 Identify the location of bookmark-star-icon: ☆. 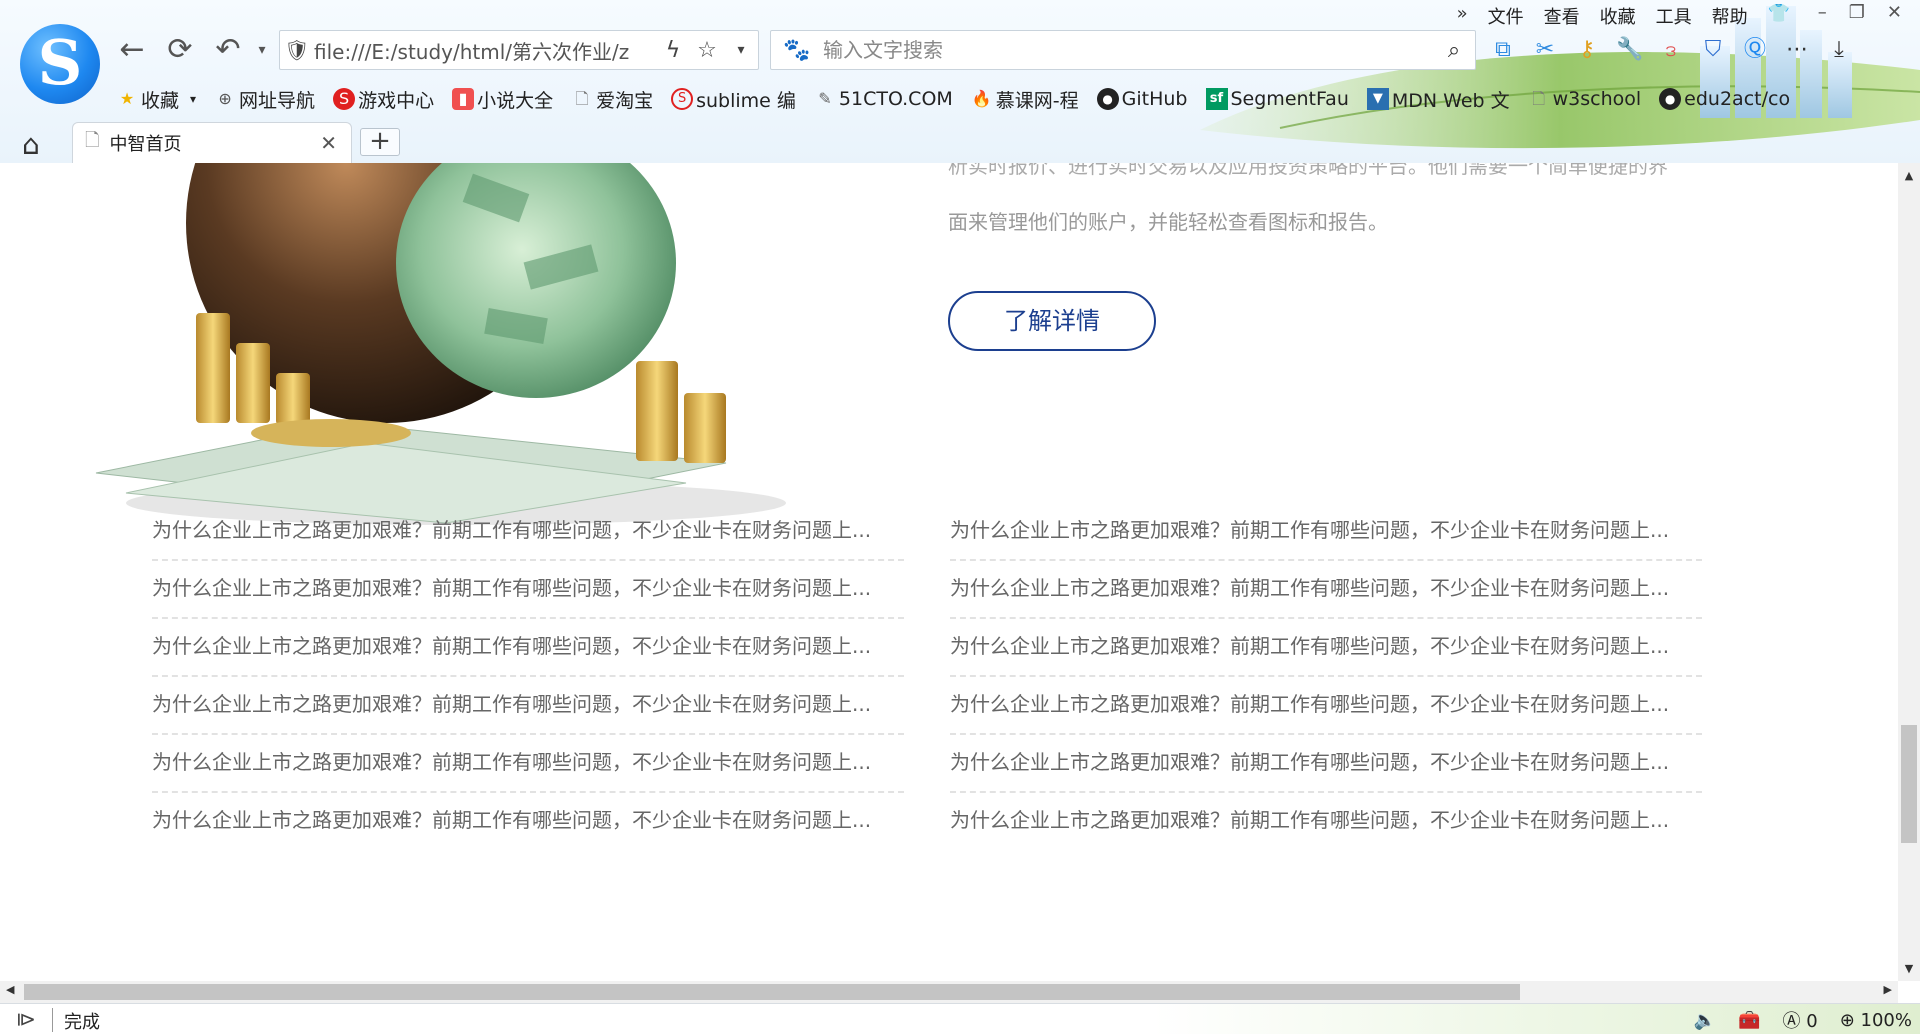
(707, 50).